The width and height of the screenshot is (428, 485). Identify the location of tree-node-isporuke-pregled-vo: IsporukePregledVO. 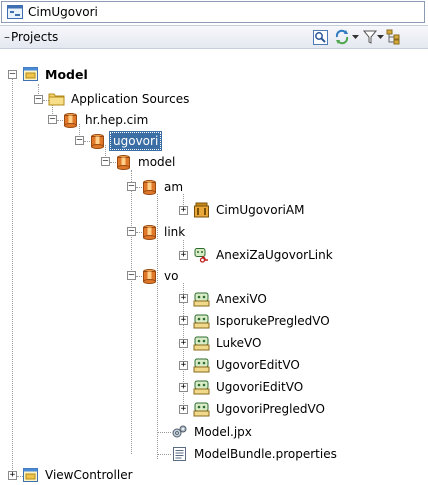
(262, 321).